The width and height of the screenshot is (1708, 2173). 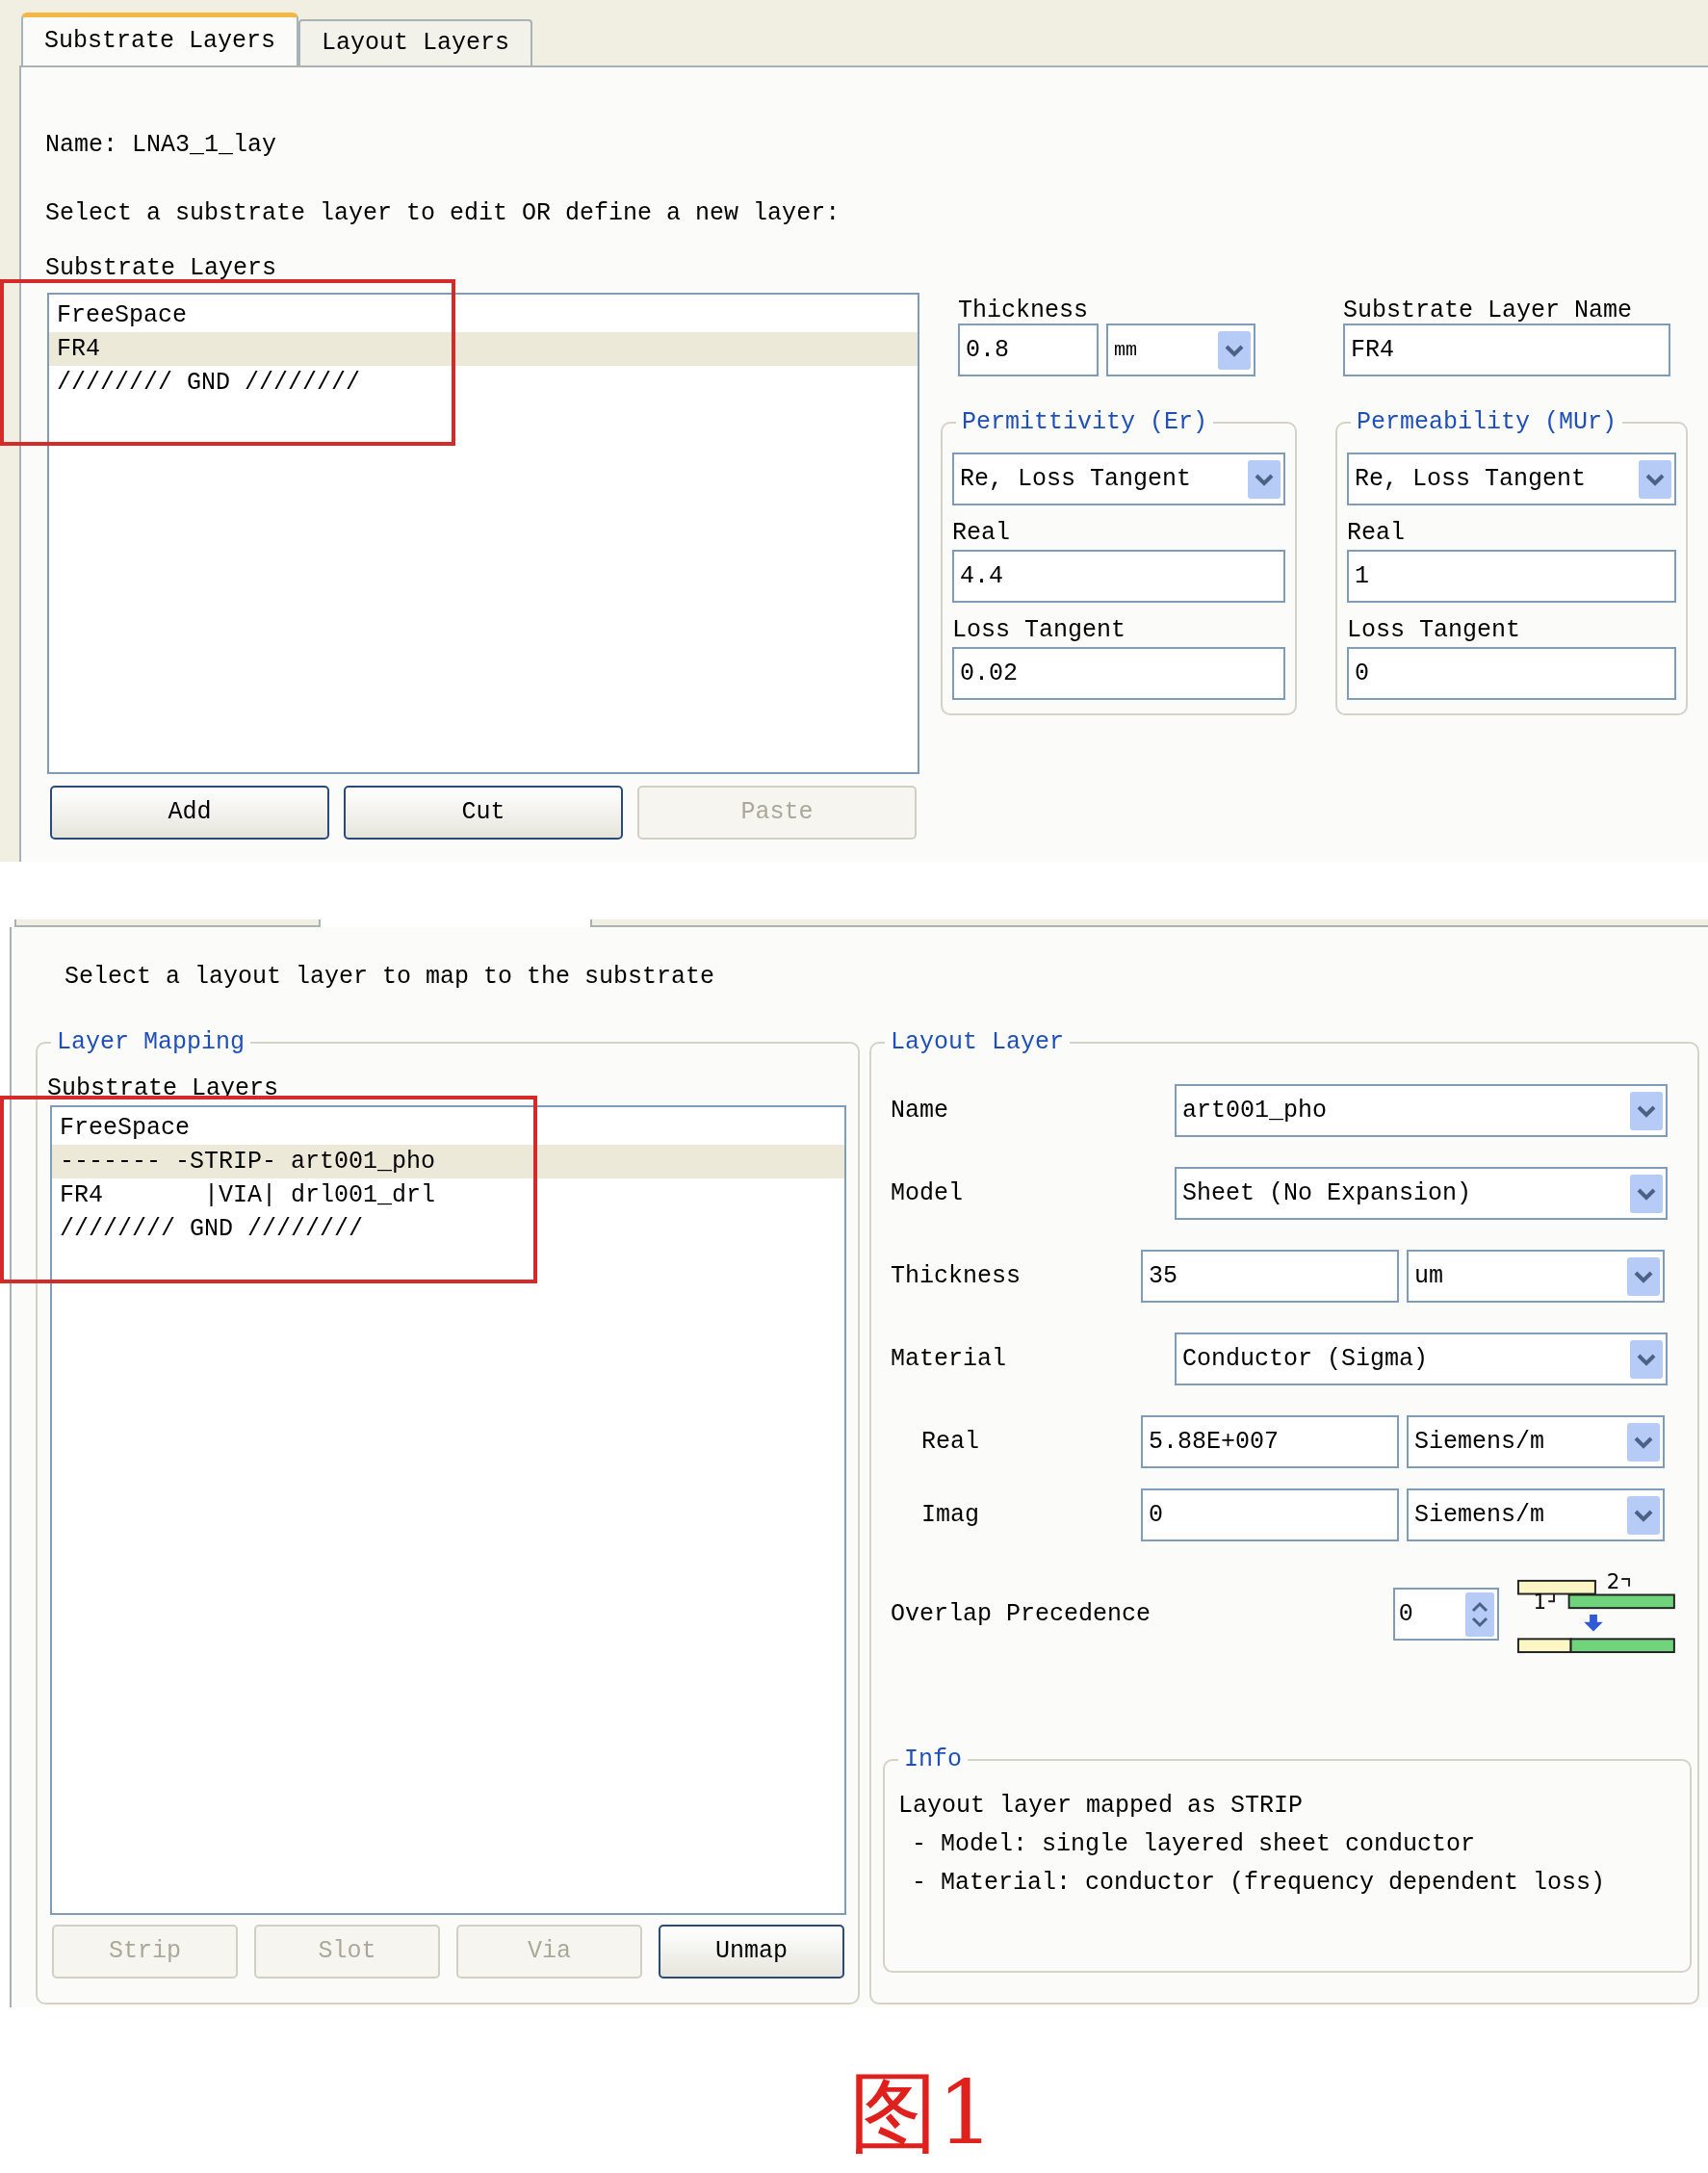 What do you see at coordinates (1480, 1614) in the screenshot?
I see `spinner-arrows-icon` at bounding box center [1480, 1614].